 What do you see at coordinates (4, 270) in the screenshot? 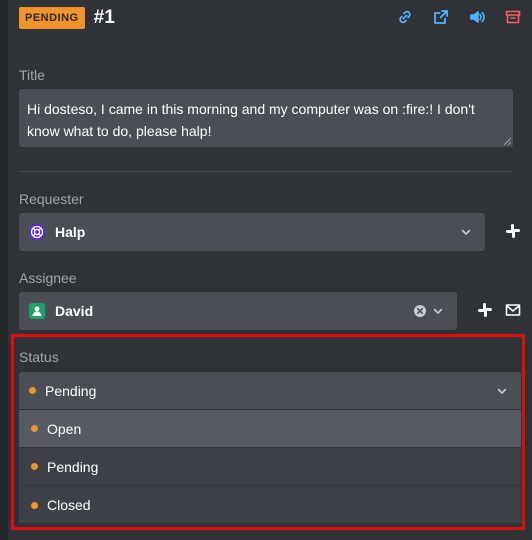
I see `left-rail` at bounding box center [4, 270].